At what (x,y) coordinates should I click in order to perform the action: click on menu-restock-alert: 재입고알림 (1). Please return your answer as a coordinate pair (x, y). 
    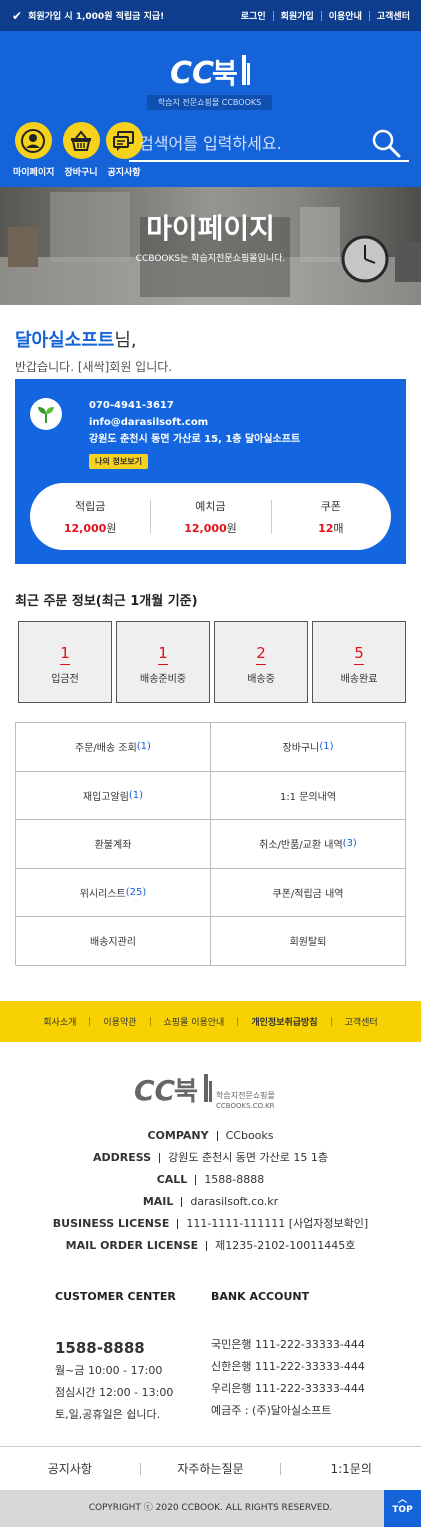
    Looking at the image, I should click on (113, 795).